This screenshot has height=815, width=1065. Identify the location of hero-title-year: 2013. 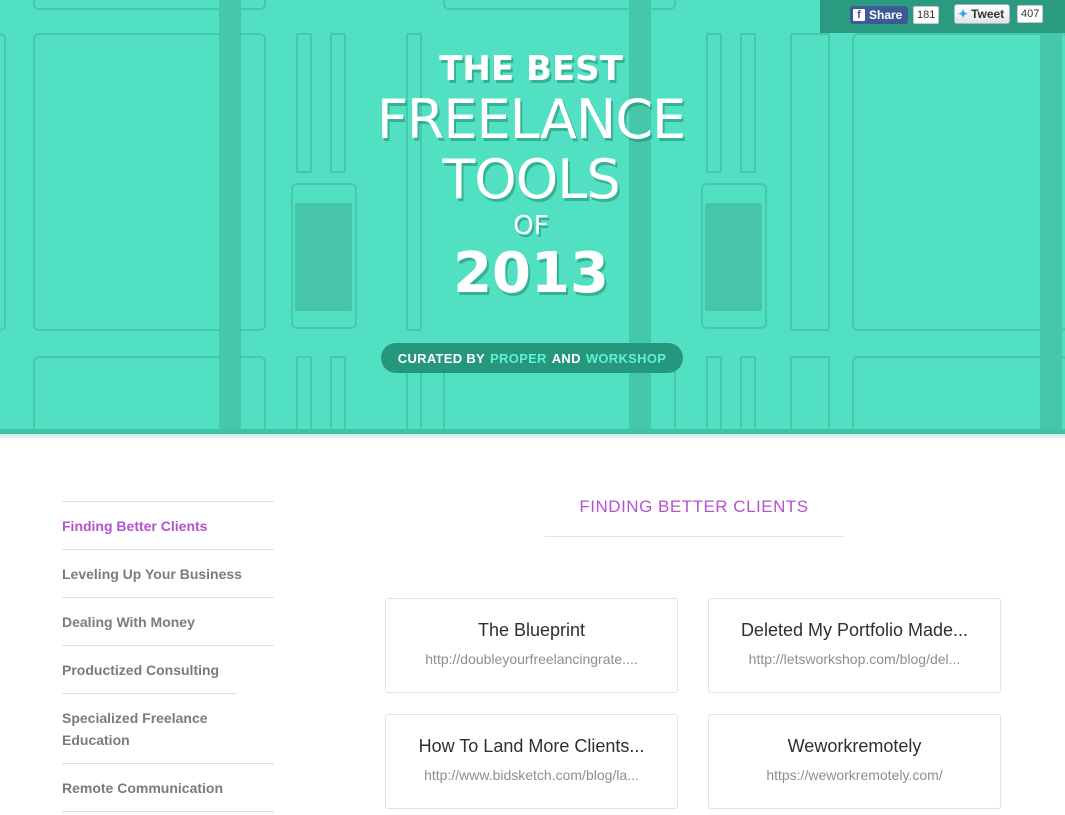
(531, 273).